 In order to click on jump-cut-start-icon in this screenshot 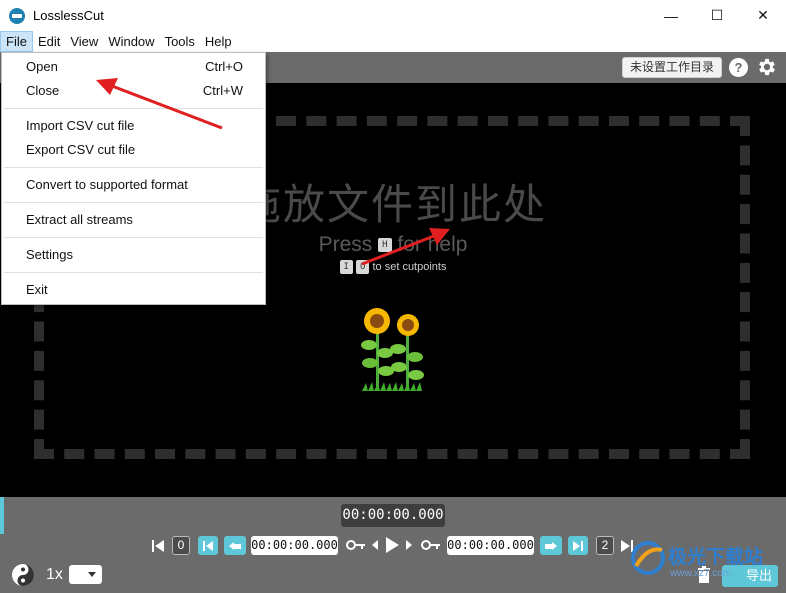, I will do `click(208, 545)`.